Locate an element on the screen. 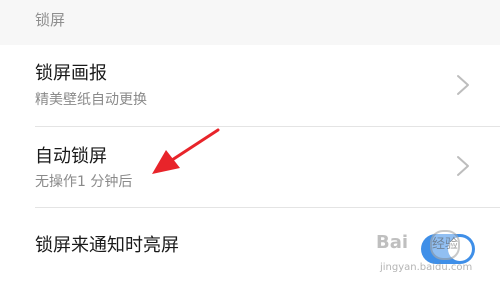 Image resolution: width=500 pixels, height=285 pixels. row-title: 锁屏来通知时亮屏 is located at coordinates (107, 245).